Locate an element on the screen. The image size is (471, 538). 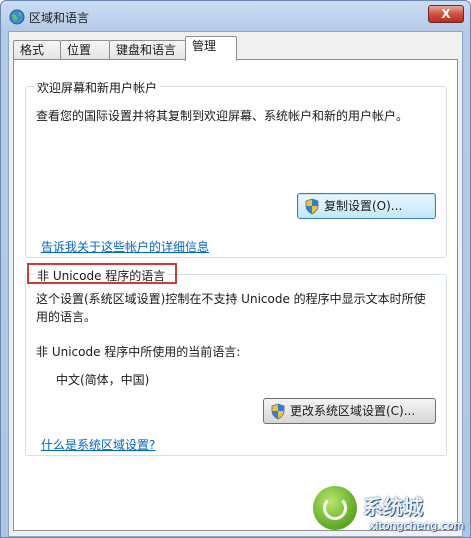
welcome-group-title: 欢迎屏幕和新用户帐户 is located at coordinates (97, 87).